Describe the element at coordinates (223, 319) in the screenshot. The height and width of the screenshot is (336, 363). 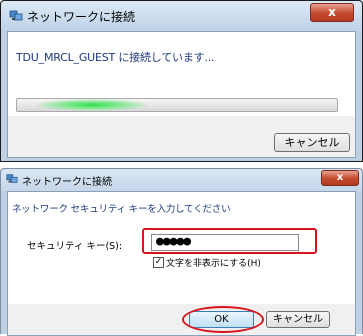
I see `highlight-ring` at that location.